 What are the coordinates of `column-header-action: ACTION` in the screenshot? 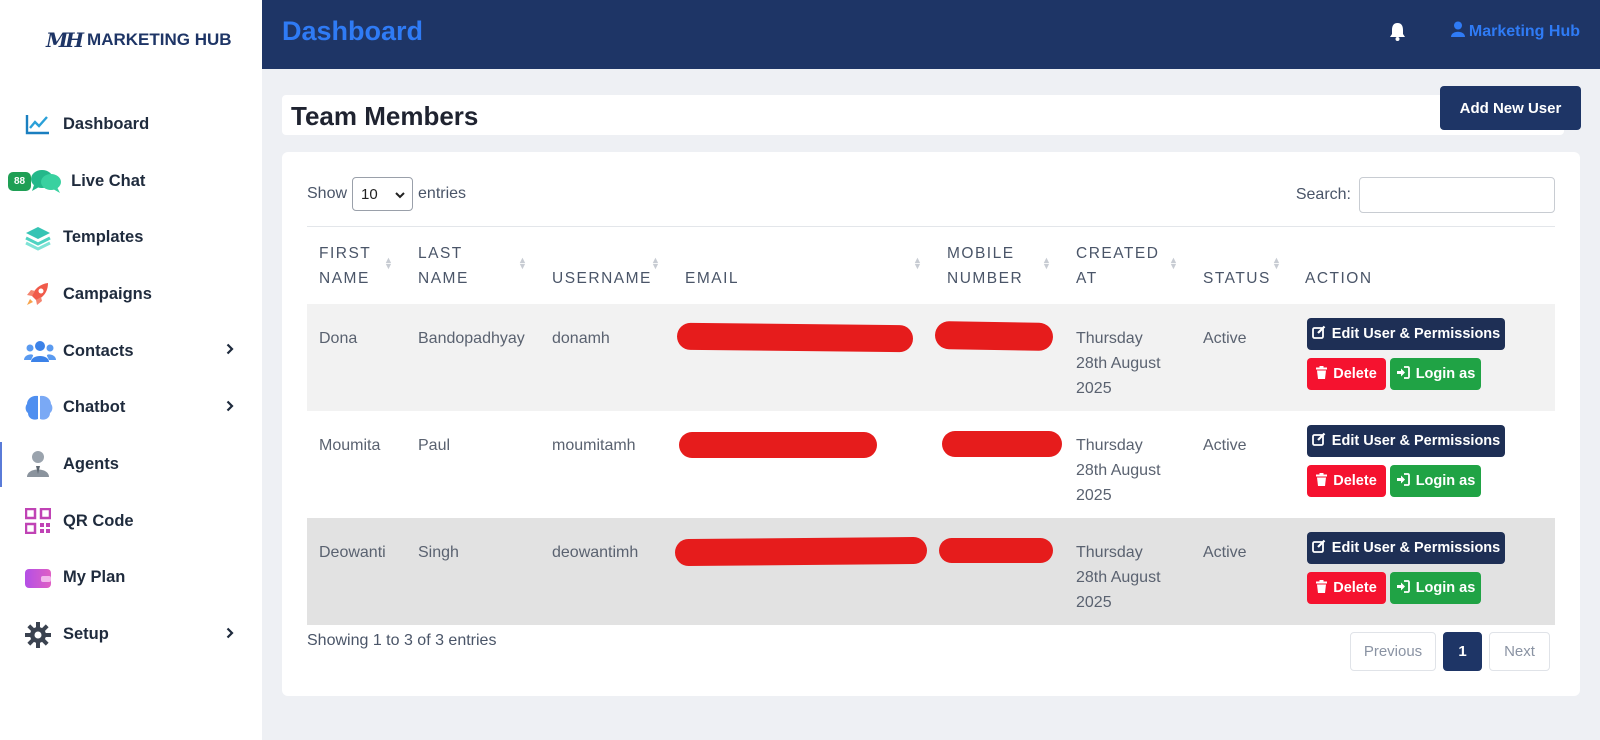 It's located at (1339, 278).